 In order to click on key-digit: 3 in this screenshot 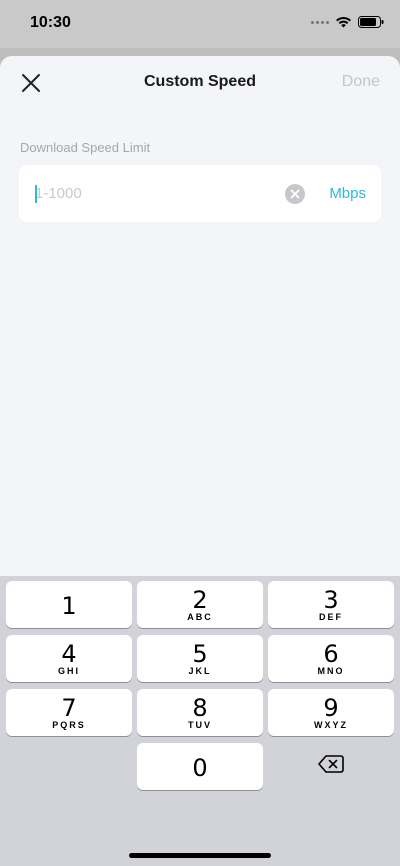, I will do `click(331, 600)`.